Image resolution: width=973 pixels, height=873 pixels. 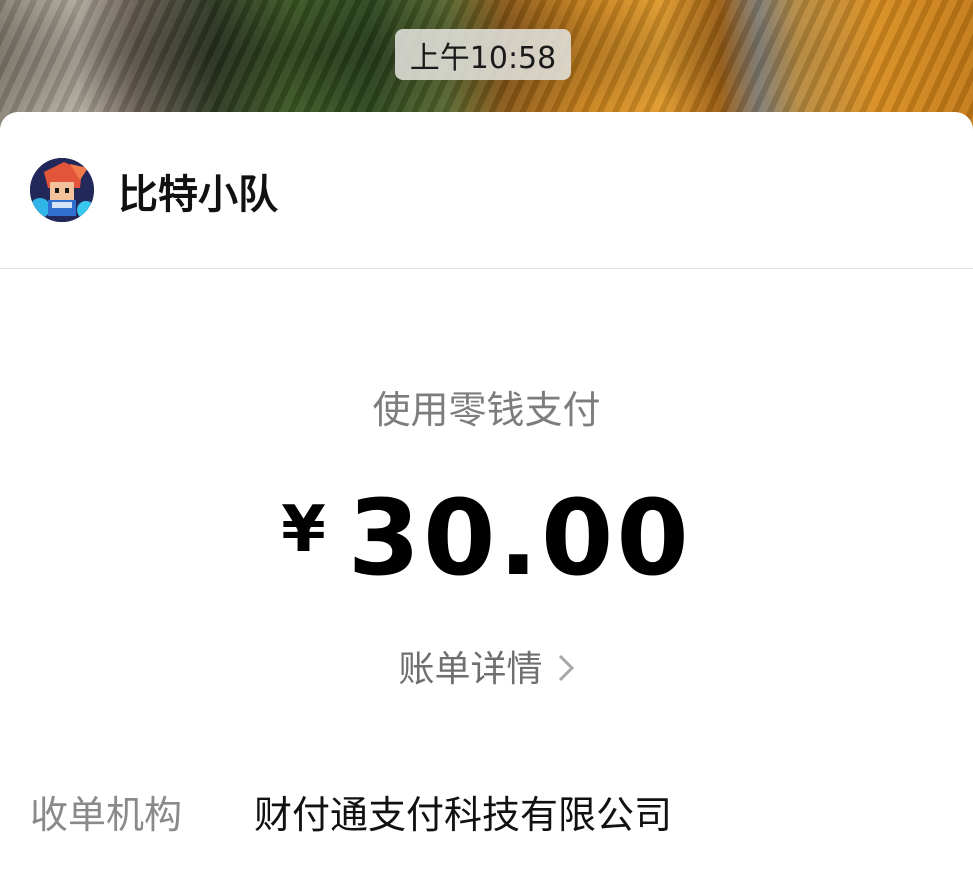 I want to click on time-stamp: 上午10:58, so click(x=483, y=54).